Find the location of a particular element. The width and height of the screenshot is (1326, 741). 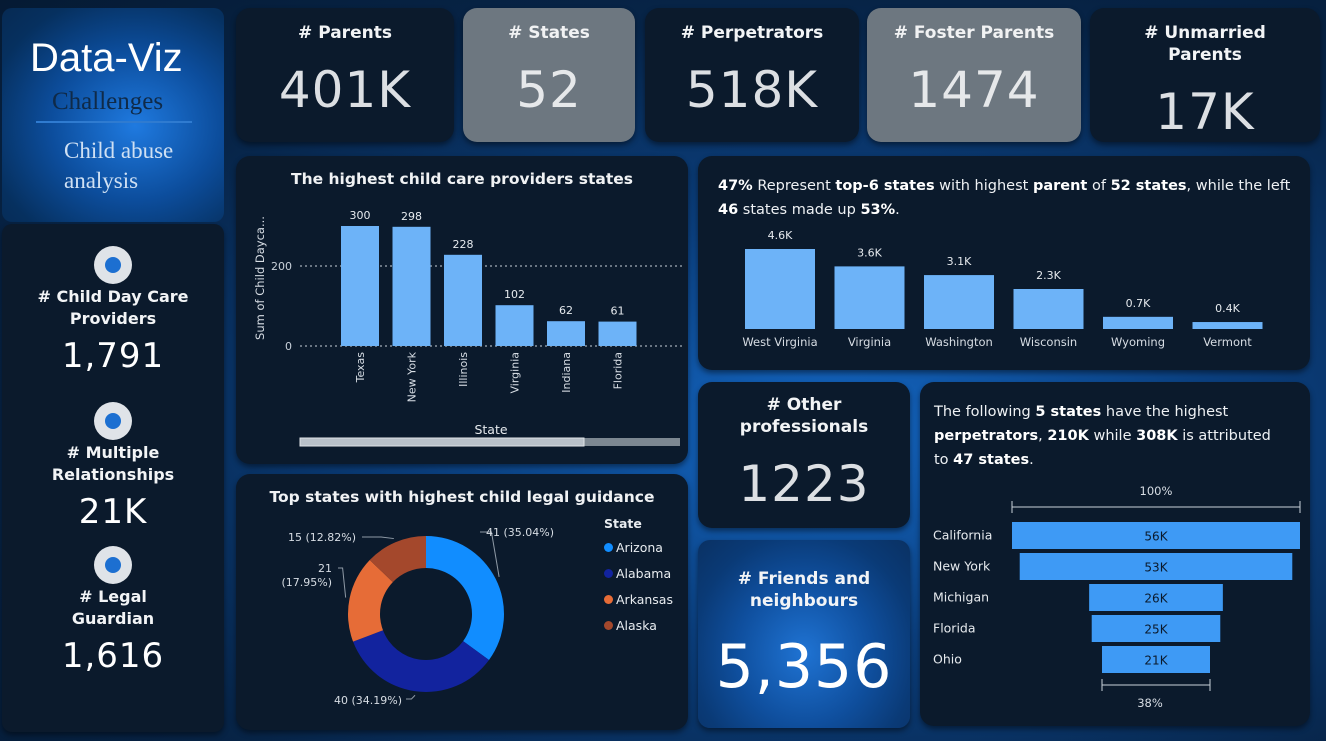

legend-label: Alabama is located at coordinates (644, 573).